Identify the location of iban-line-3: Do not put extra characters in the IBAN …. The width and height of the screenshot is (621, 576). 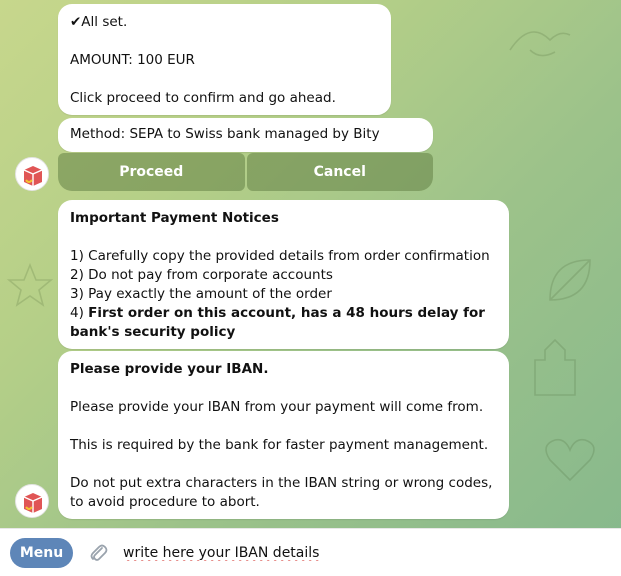
(283, 492).